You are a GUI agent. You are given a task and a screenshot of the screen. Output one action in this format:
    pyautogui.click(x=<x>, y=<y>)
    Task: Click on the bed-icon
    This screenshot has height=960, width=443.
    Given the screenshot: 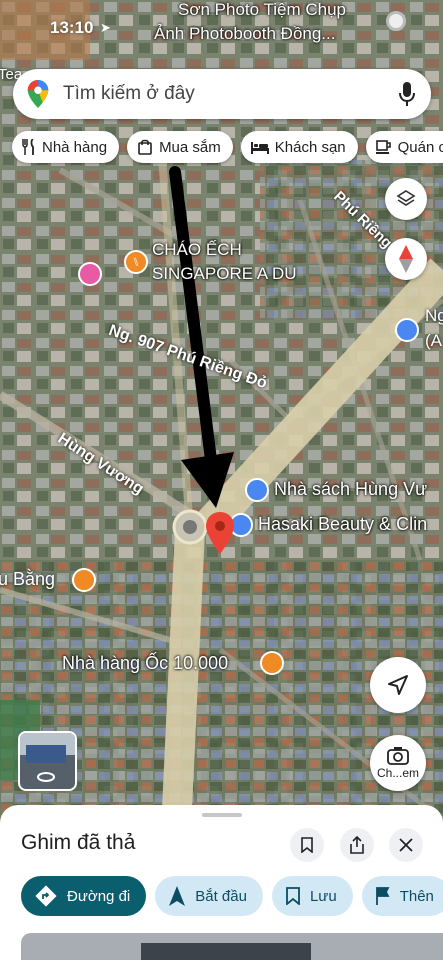 What is the action you would take?
    pyautogui.click(x=259, y=148)
    